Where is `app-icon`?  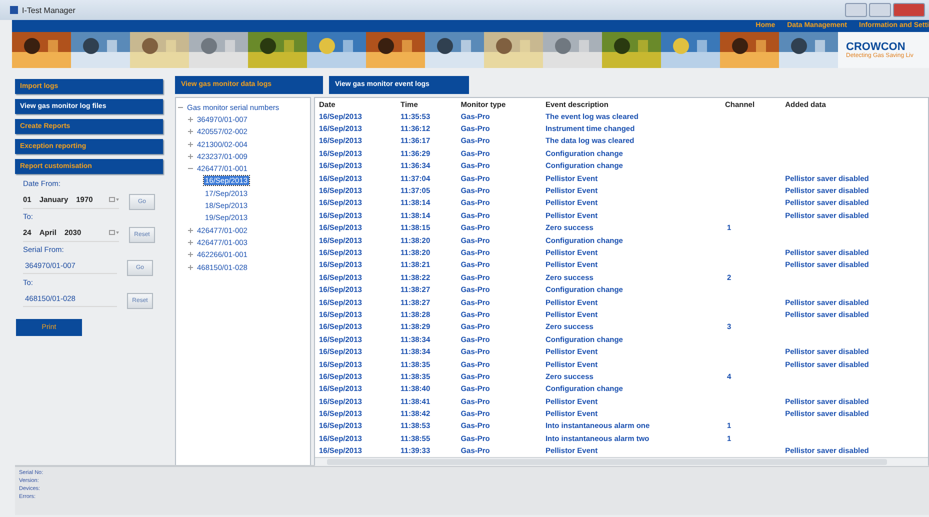 app-icon is located at coordinates (14, 10).